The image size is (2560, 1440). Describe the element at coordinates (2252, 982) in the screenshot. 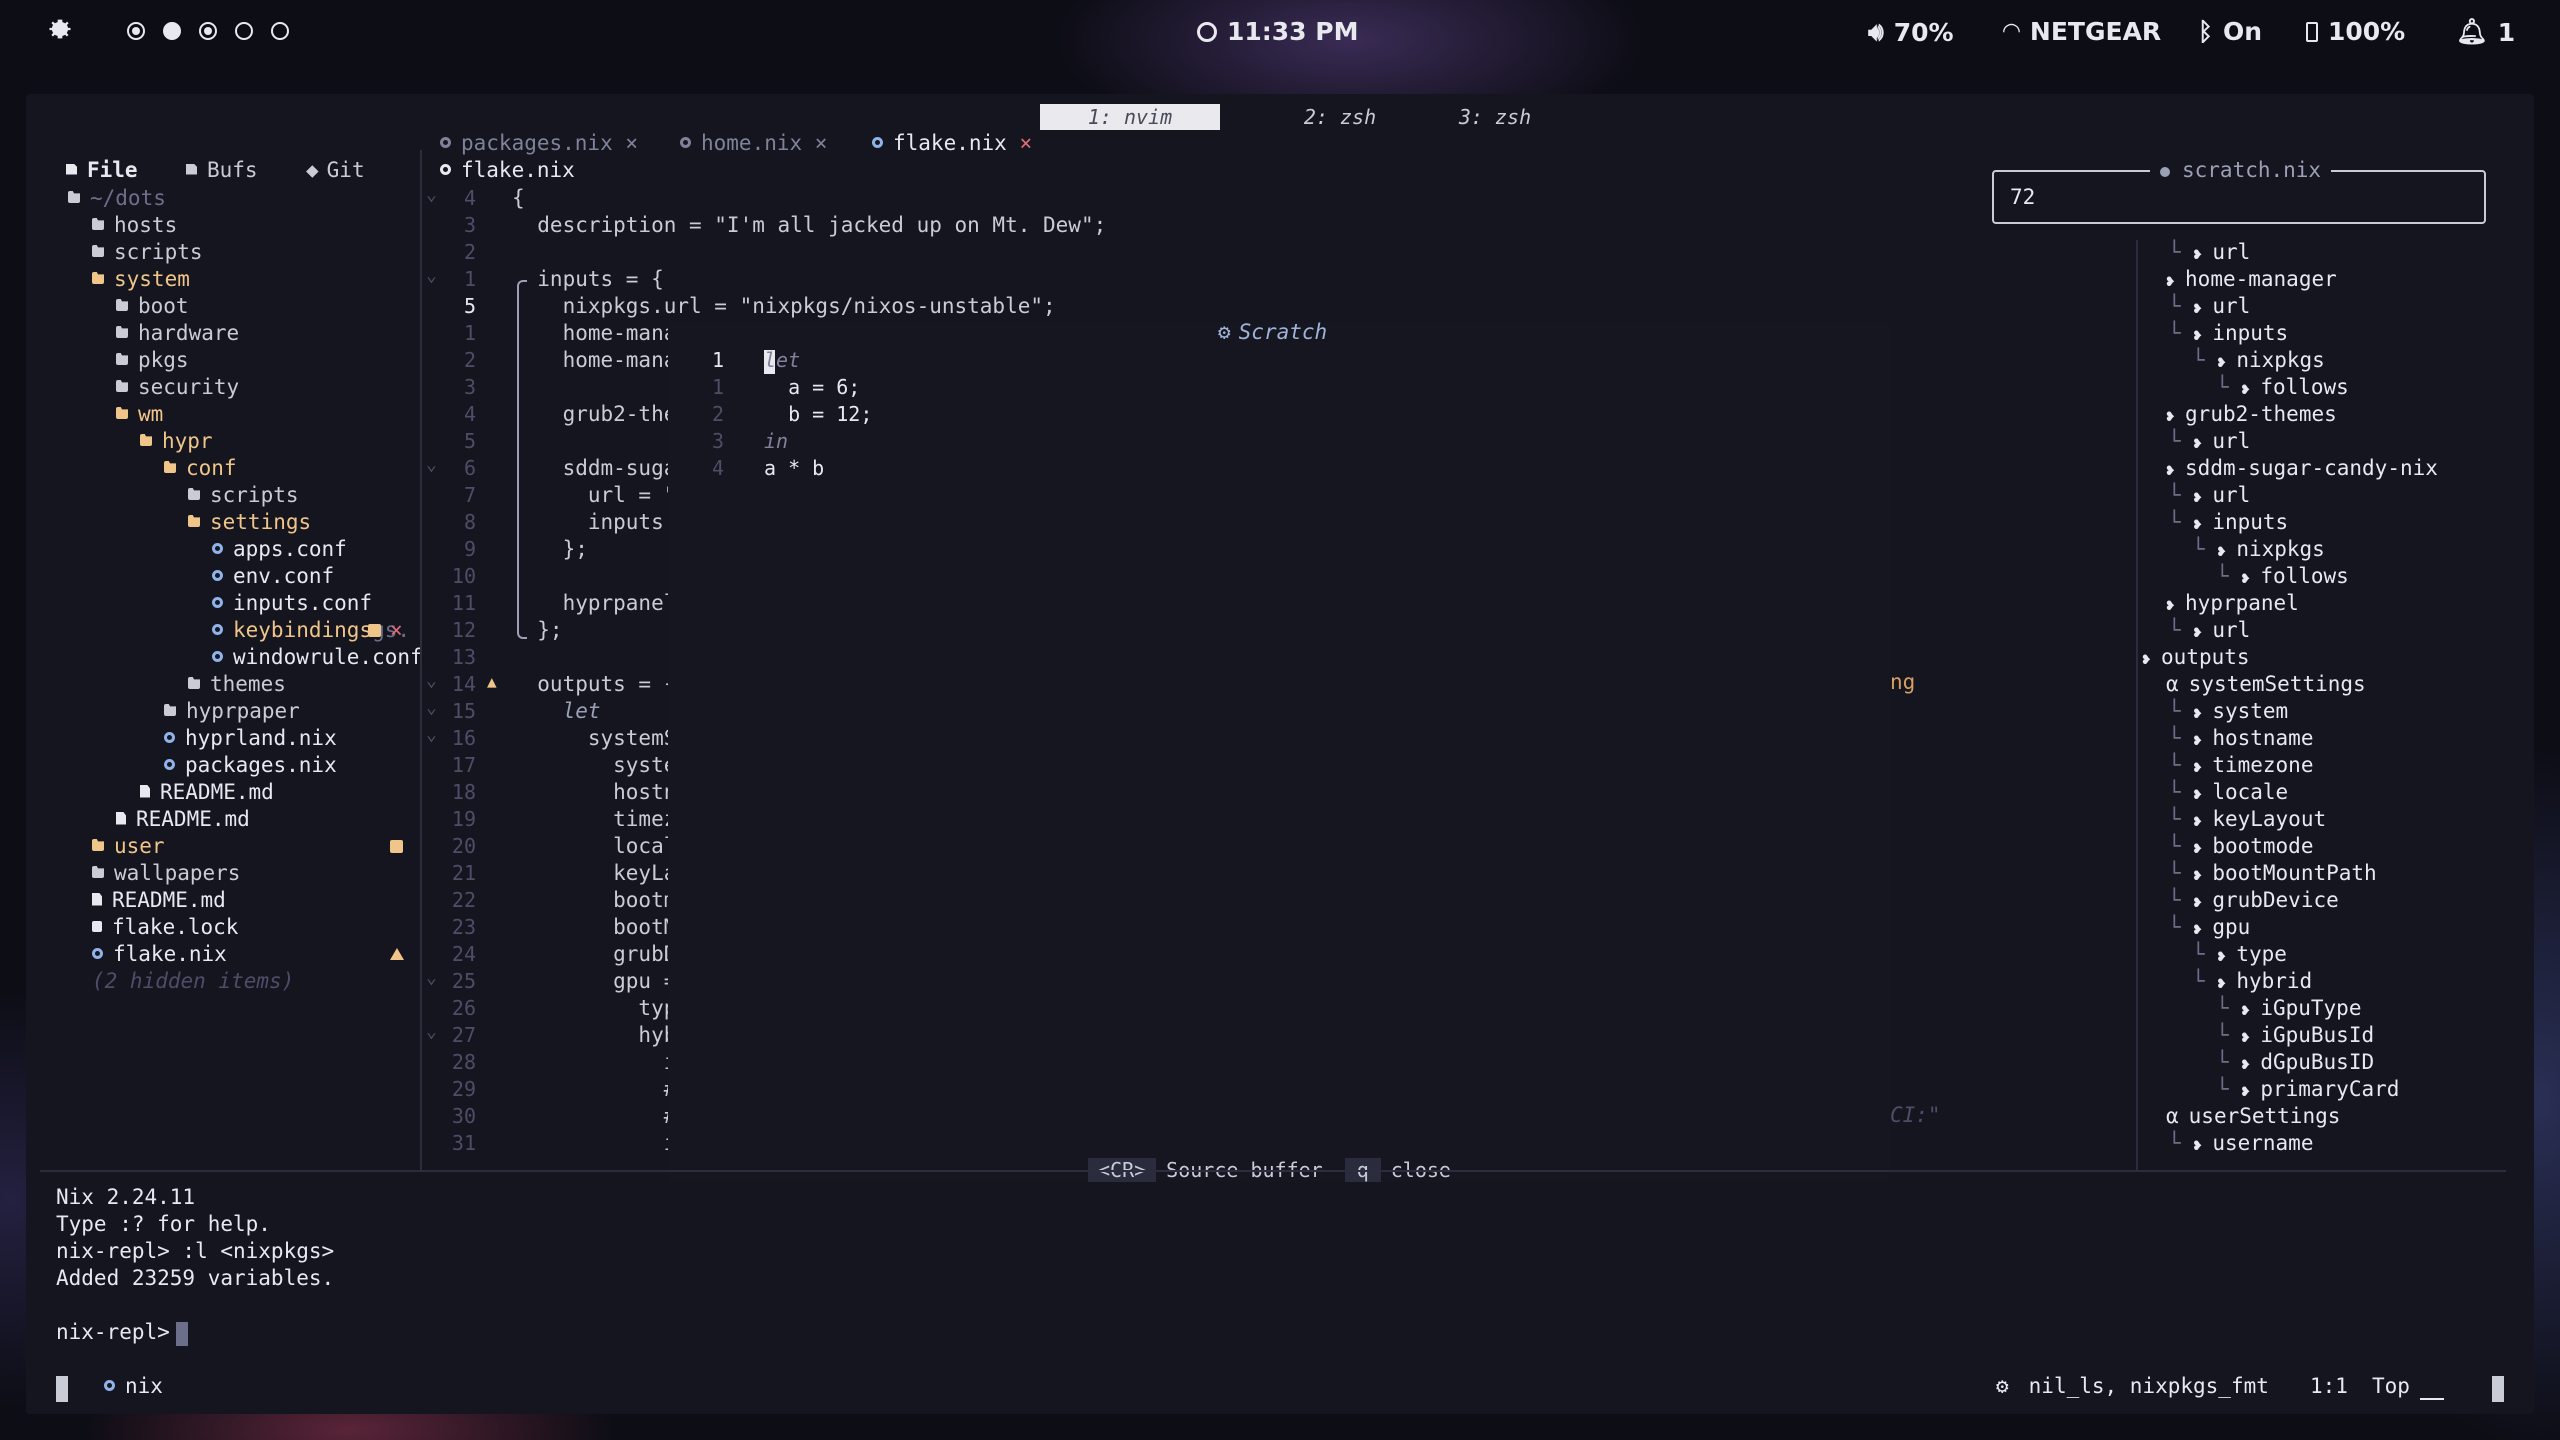

I see `outline-item: └ ❥ hybrid` at that location.